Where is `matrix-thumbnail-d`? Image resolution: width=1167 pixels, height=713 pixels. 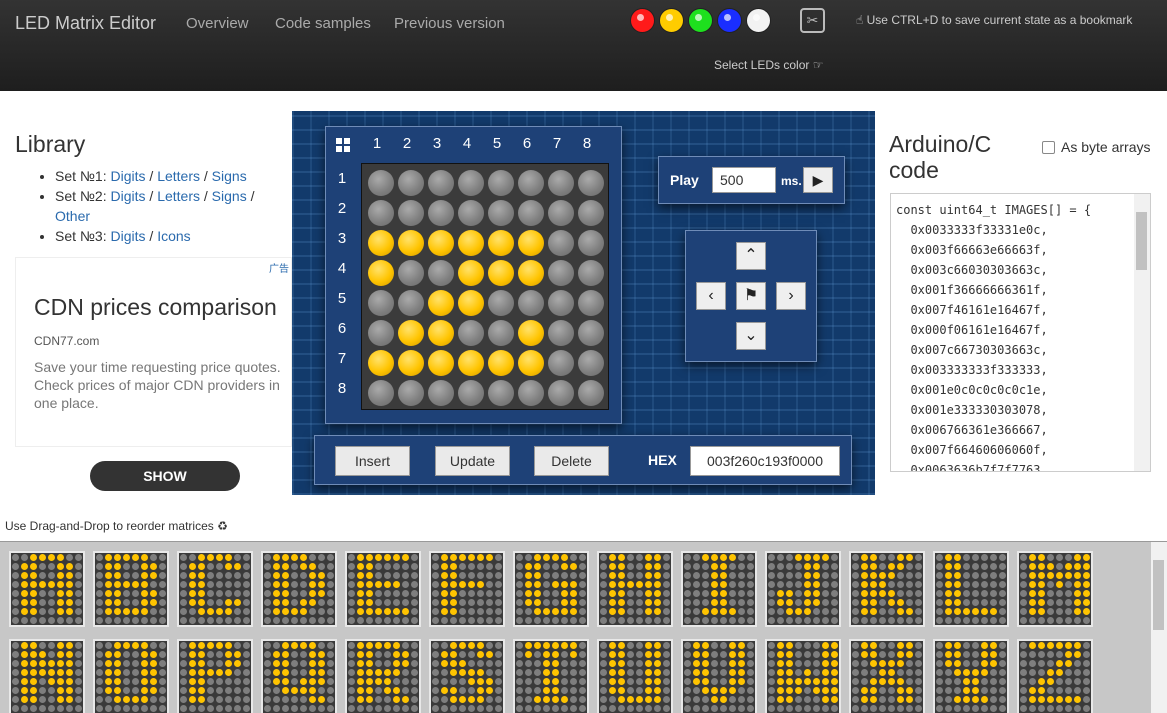 matrix-thumbnail-d is located at coordinates (299, 589).